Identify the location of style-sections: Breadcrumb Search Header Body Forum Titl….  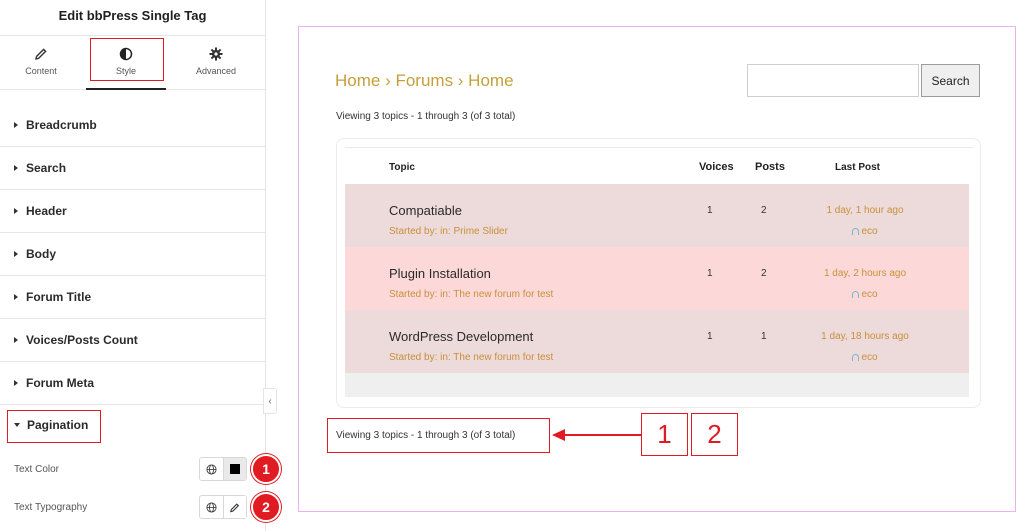
(133, 254).